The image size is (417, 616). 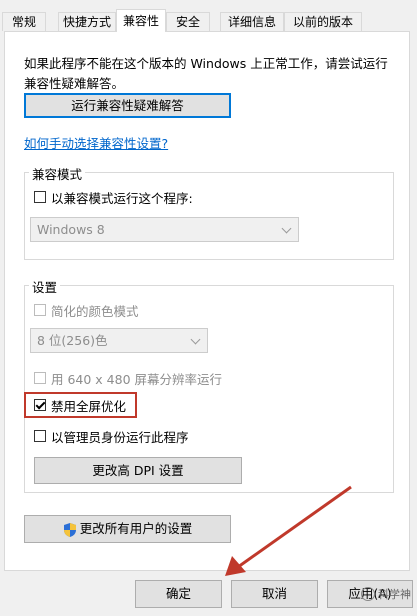 What do you see at coordinates (209, 216) in the screenshot?
I see `compat-mode-group` at bounding box center [209, 216].